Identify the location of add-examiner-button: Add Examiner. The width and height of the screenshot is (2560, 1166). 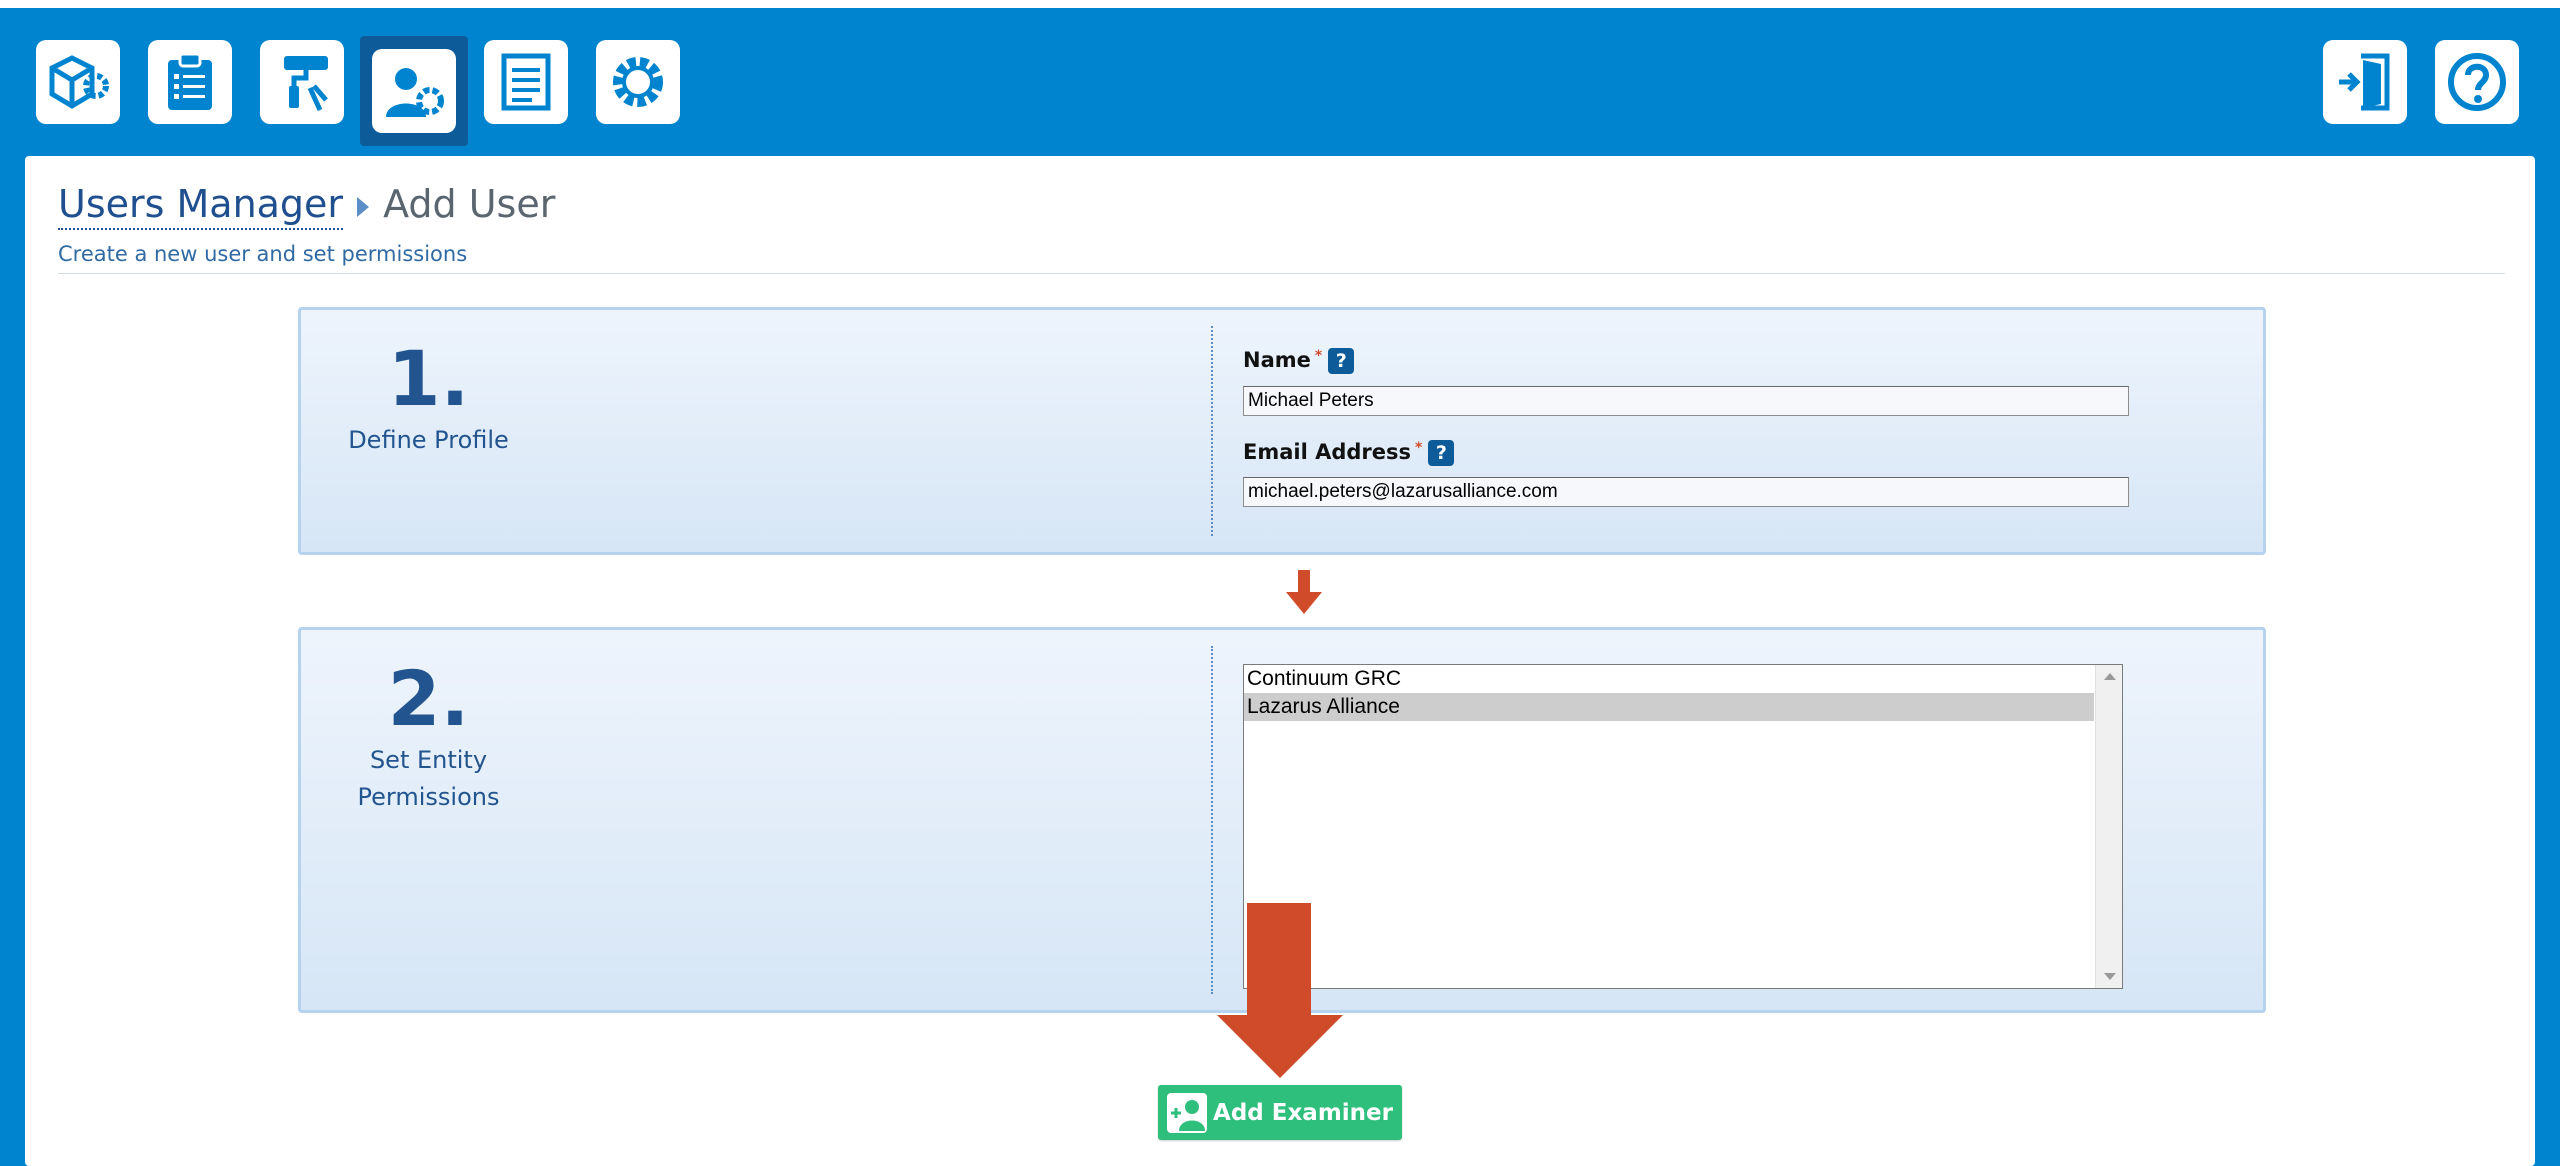
(1280, 1112).